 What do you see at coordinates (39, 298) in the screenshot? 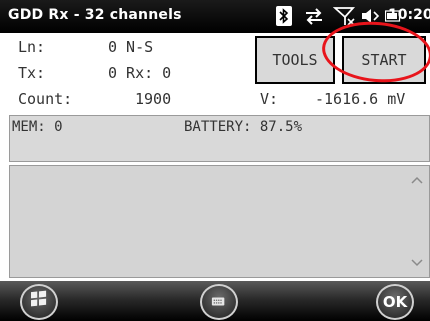
I see `windows-logo-icon` at bounding box center [39, 298].